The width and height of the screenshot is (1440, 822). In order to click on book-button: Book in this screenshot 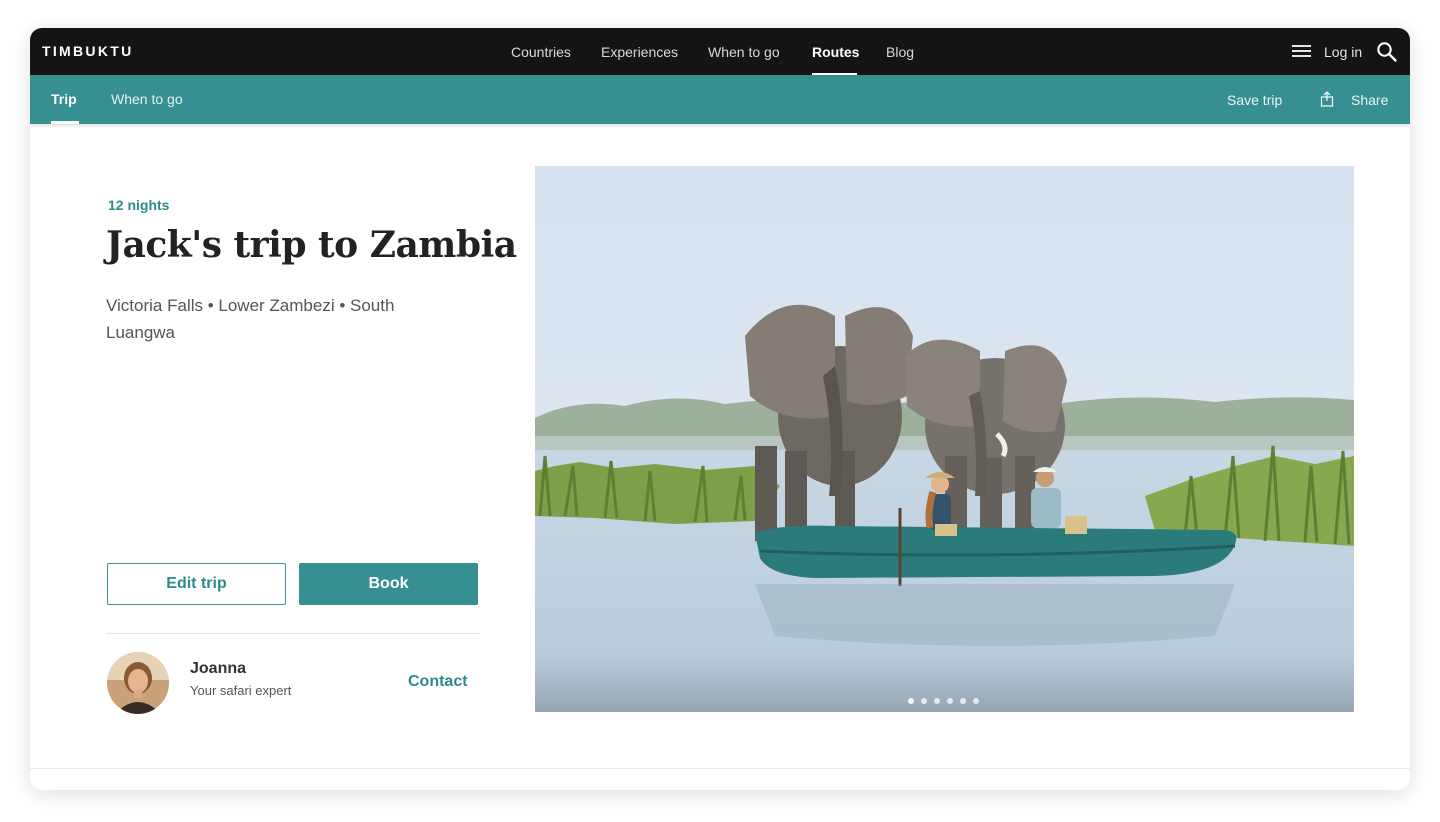, I will do `click(388, 584)`.